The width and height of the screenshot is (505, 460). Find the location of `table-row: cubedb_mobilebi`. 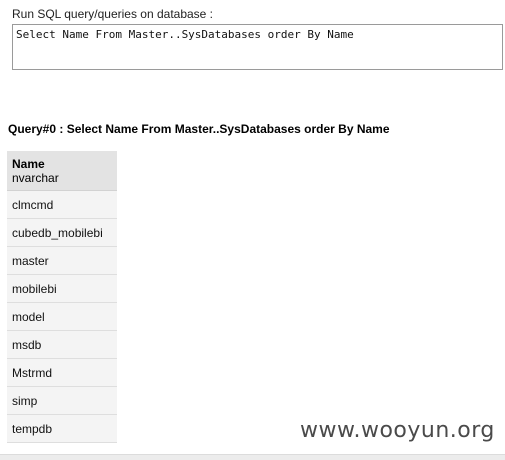

table-row: cubedb_mobilebi is located at coordinates (62, 232).